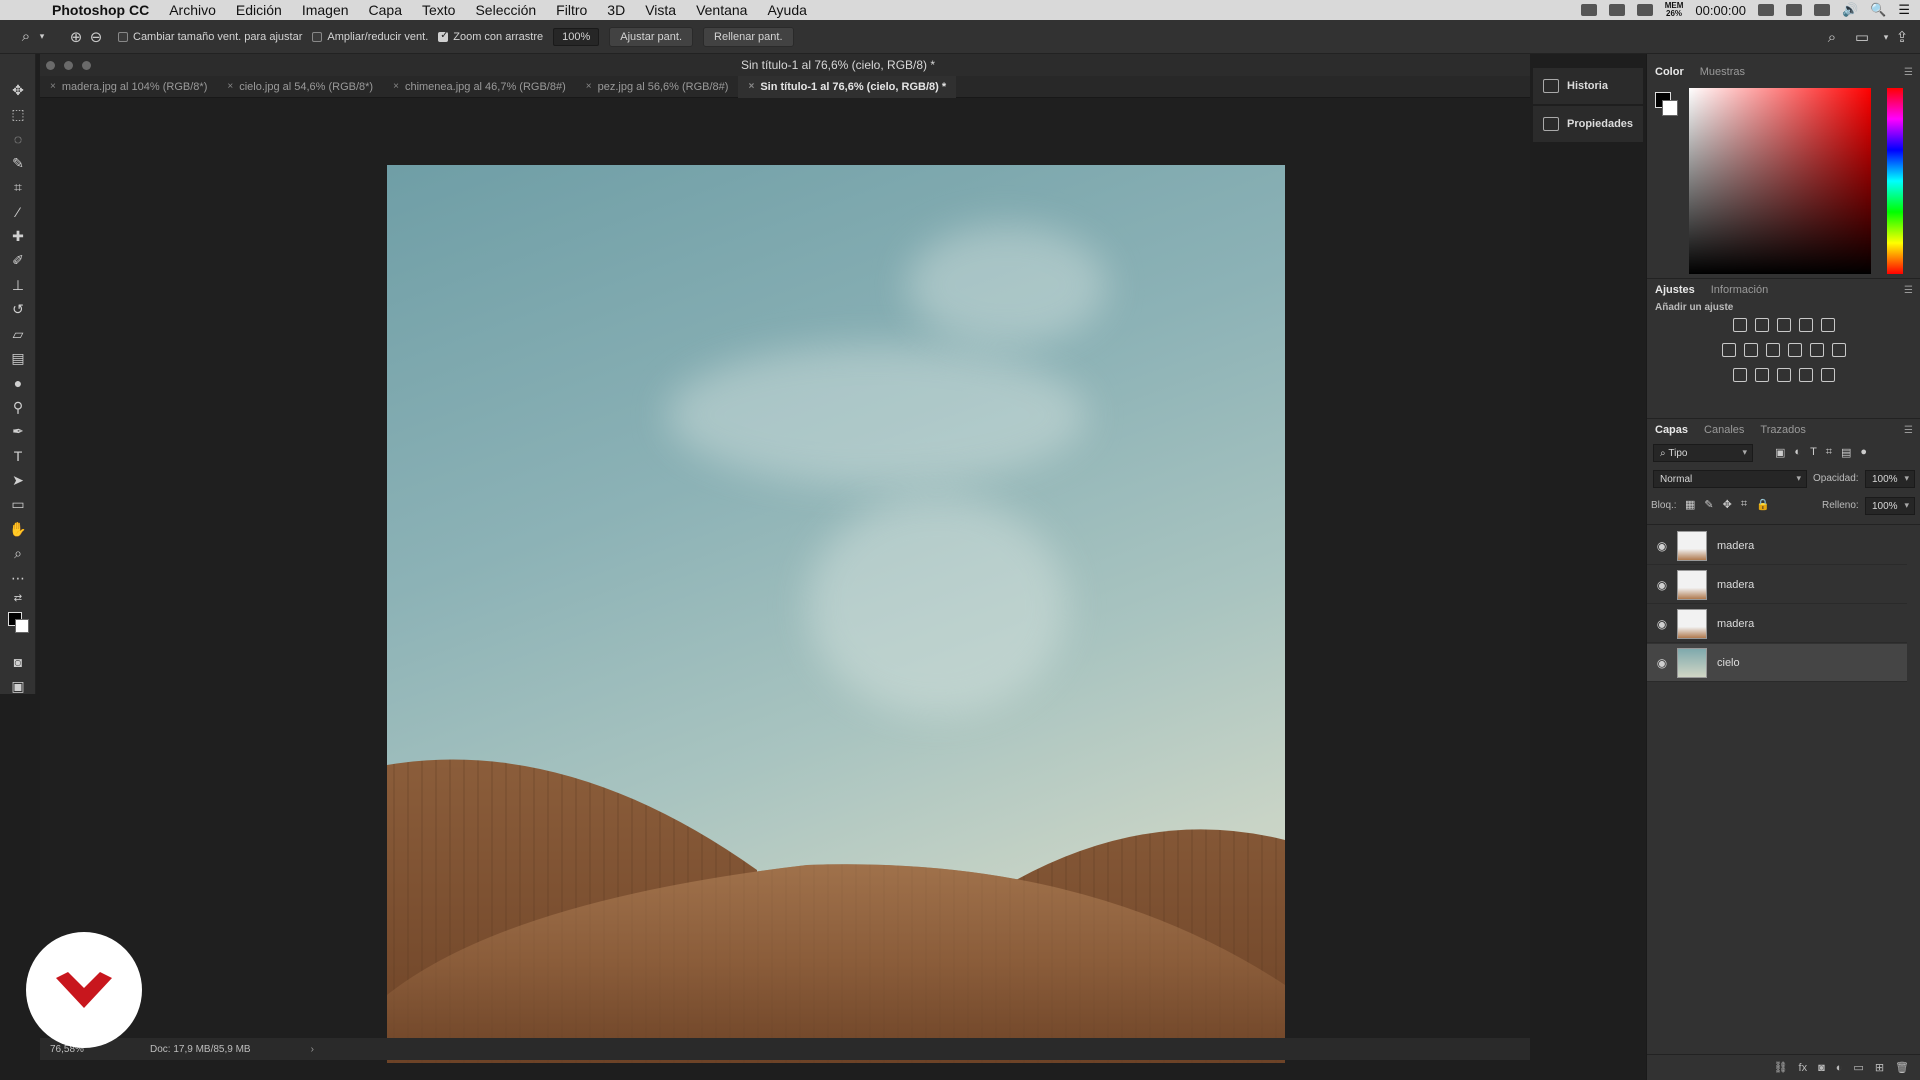 This screenshot has width=1920, height=1080. What do you see at coordinates (786, 10) in the screenshot?
I see `menu-ayuda: Ayuda` at bounding box center [786, 10].